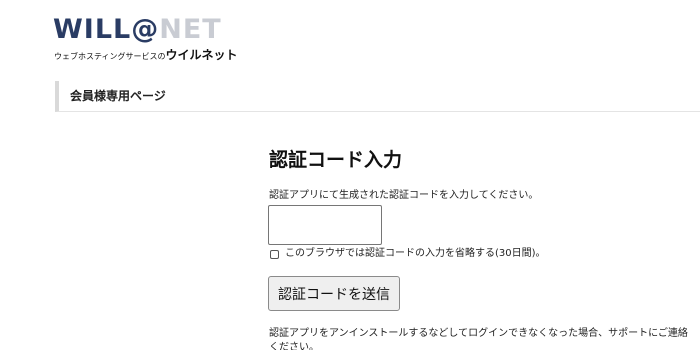 Image resolution: width=700 pixels, height=350 pixels. Describe the element at coordinates (92, 29) in the screenshot. I see `logo-will-text: WILL` at that location.